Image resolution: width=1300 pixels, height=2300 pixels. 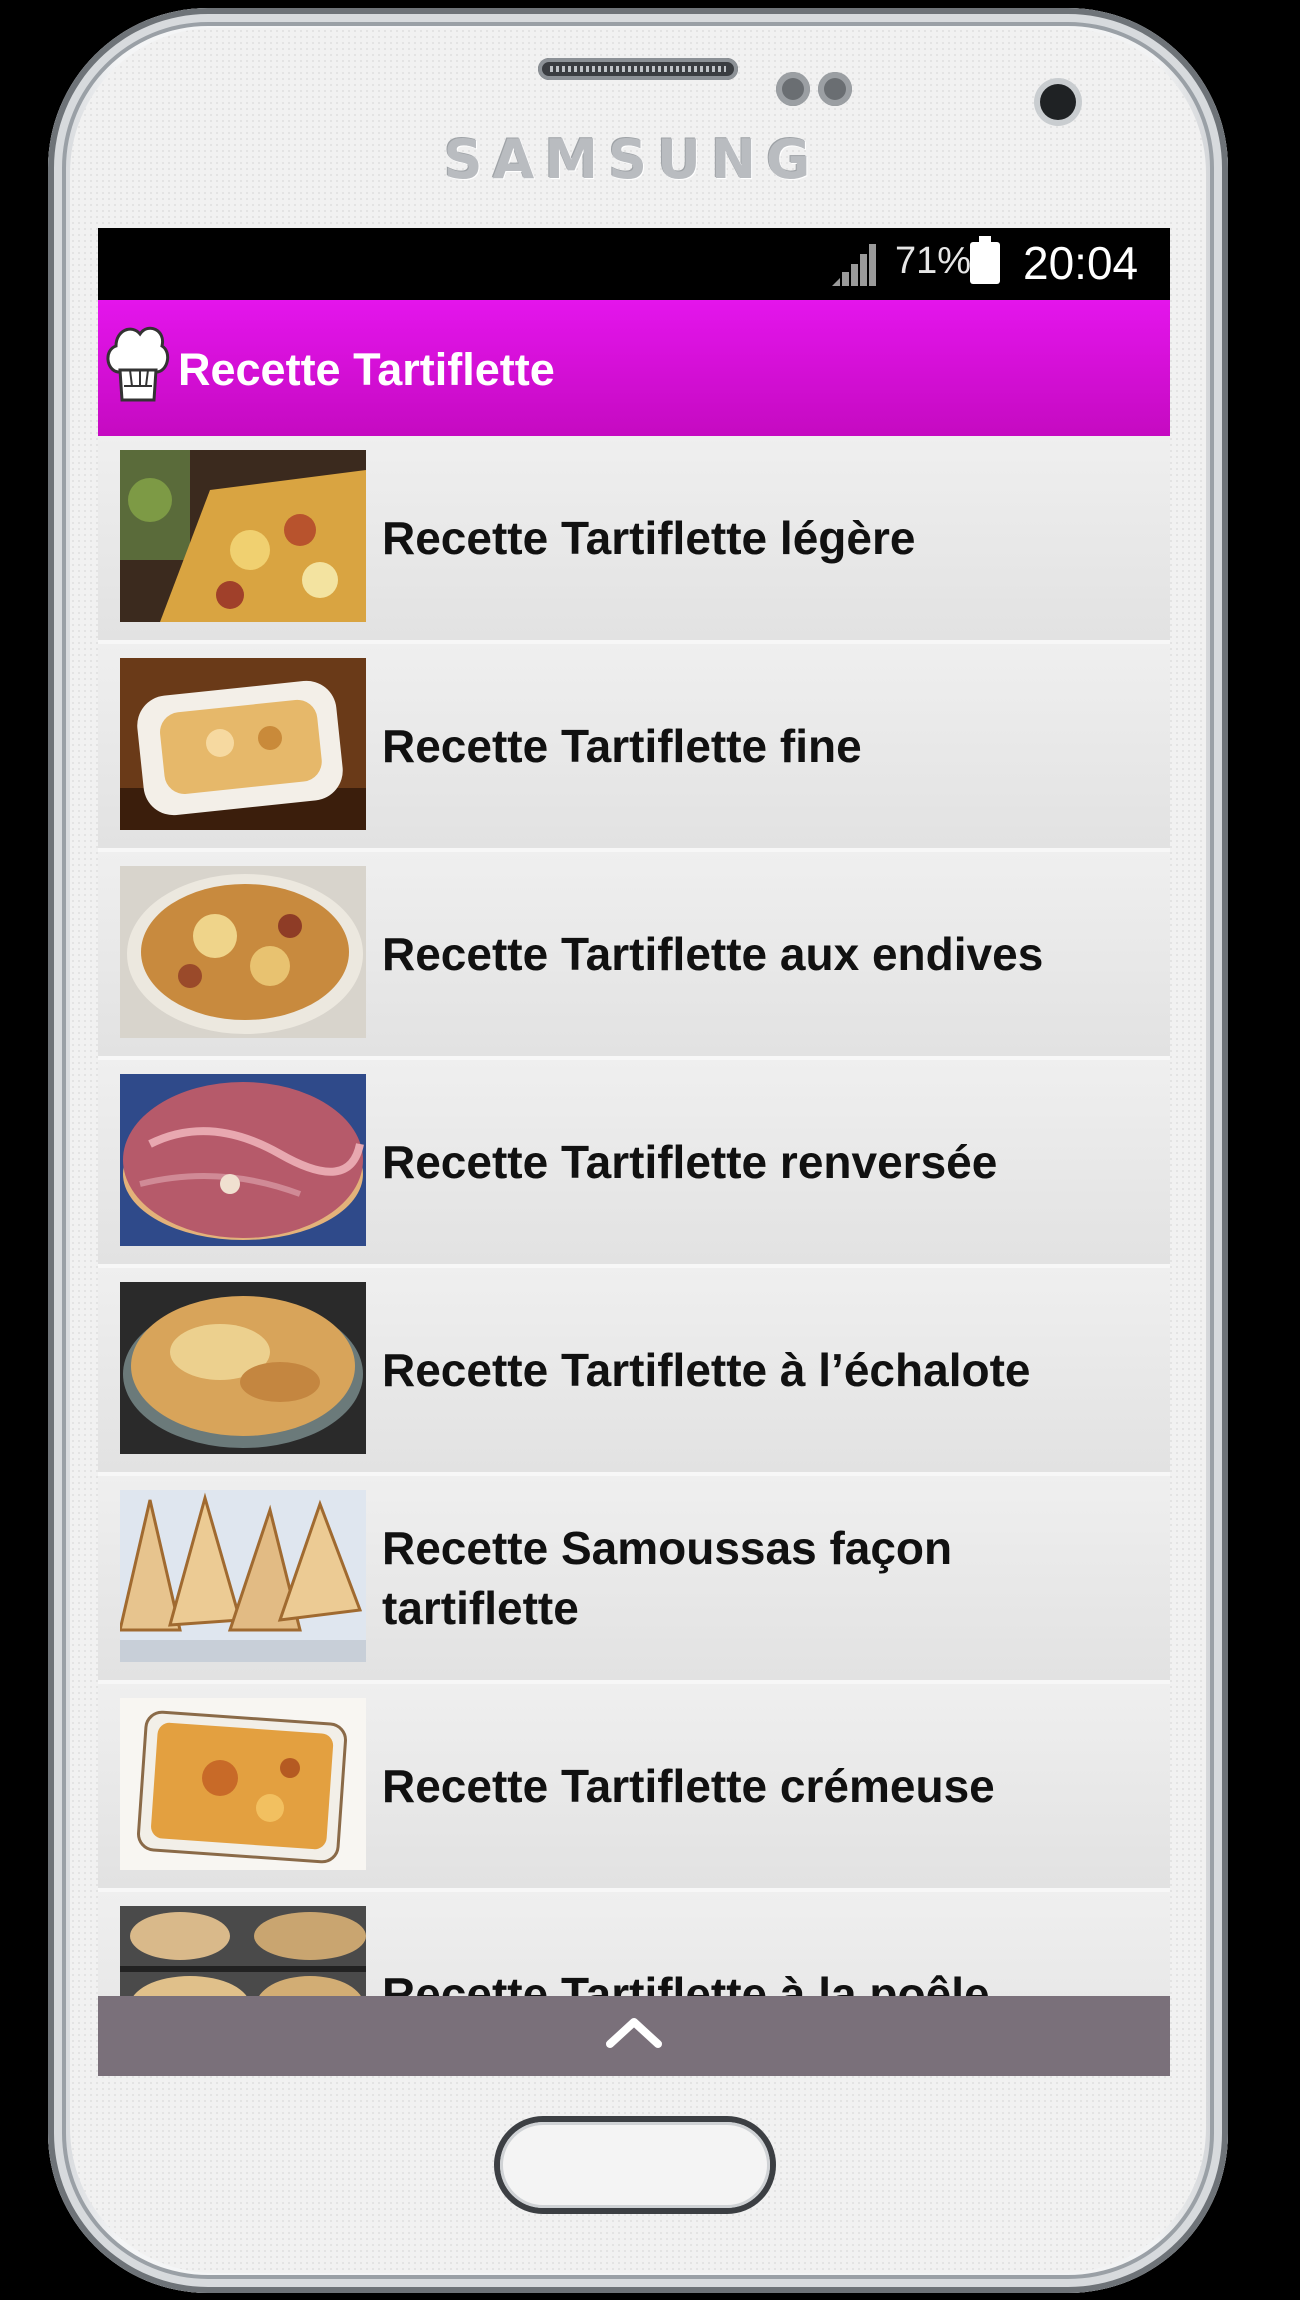 What do you see at coordinates (835, 89) in the screenshot?
I see `light-sensor` at bounding box center [835, 89].